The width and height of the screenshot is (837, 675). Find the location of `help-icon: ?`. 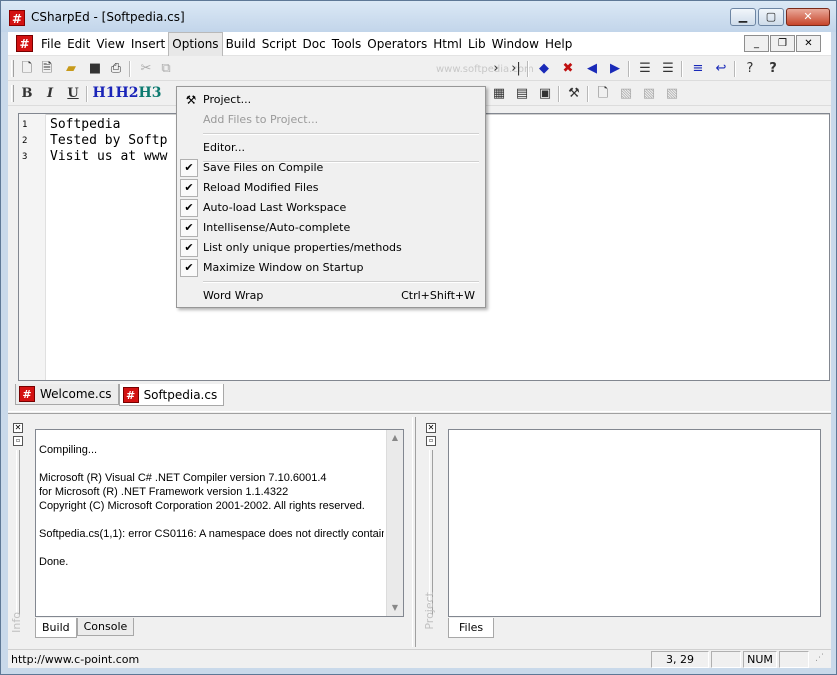

help-icon: ? is located at coordinates (773, 69).